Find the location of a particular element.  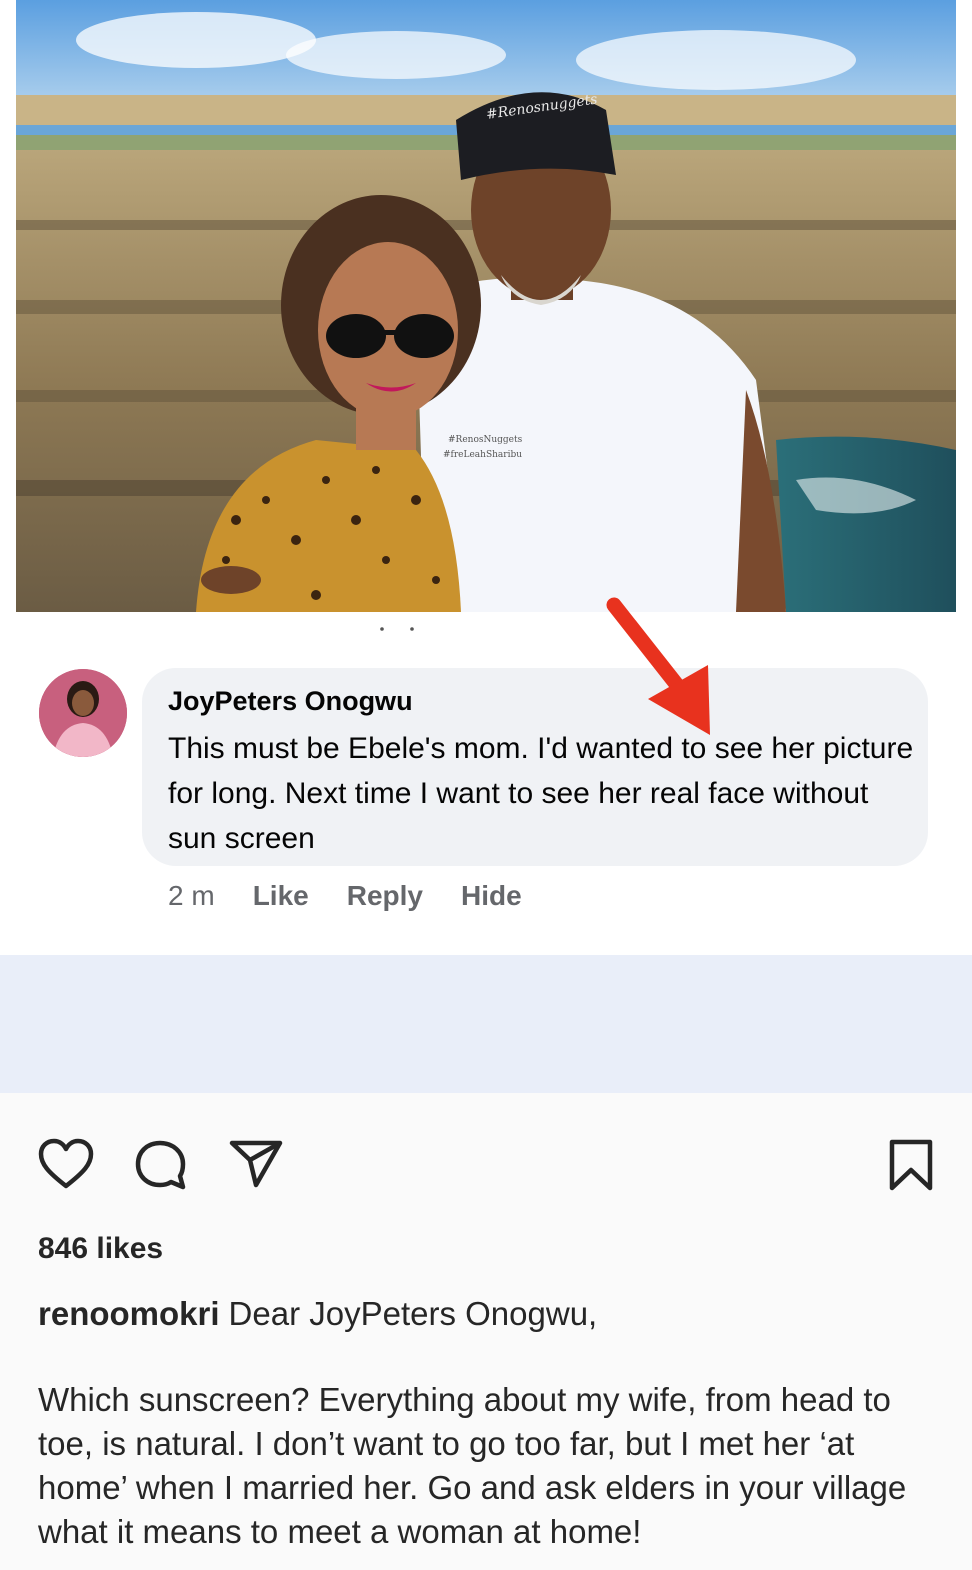

caption-first-line: Dear JoyPeters Onogwu, is located at coordinates (413, 1313).